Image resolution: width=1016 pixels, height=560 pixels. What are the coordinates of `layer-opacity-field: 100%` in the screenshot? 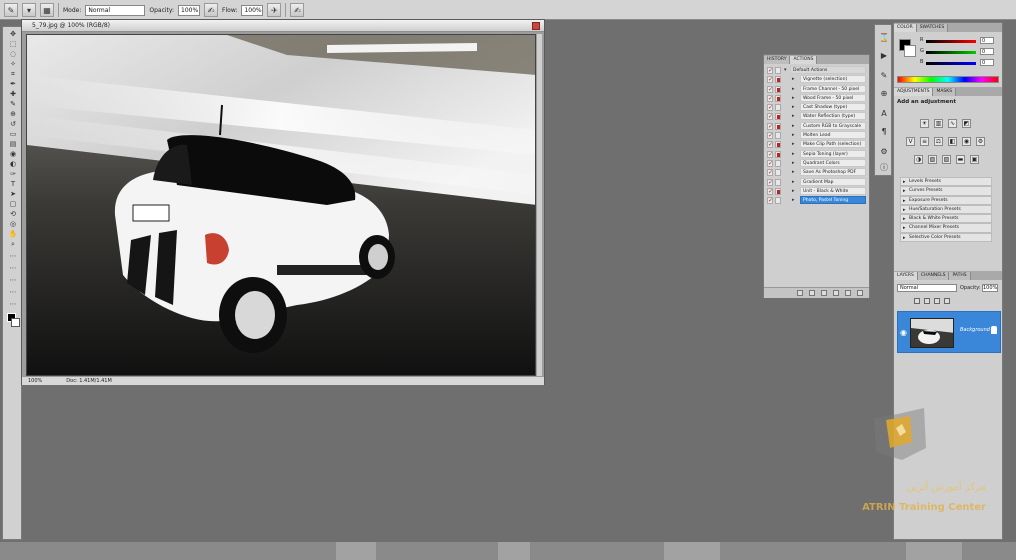 It's located at (990, 288).